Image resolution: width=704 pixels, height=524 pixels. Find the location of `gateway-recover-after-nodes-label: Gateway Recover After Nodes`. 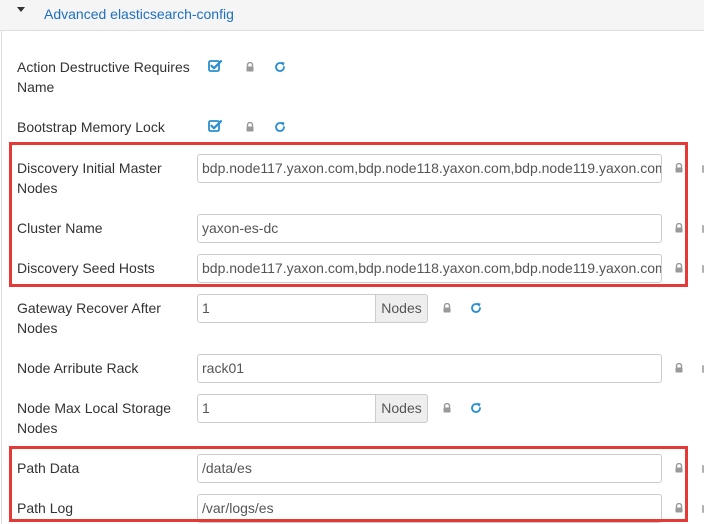

gateway-recover-after-nodes-label: Gateway Recover After Nodes is located at coordinates (89, 318).